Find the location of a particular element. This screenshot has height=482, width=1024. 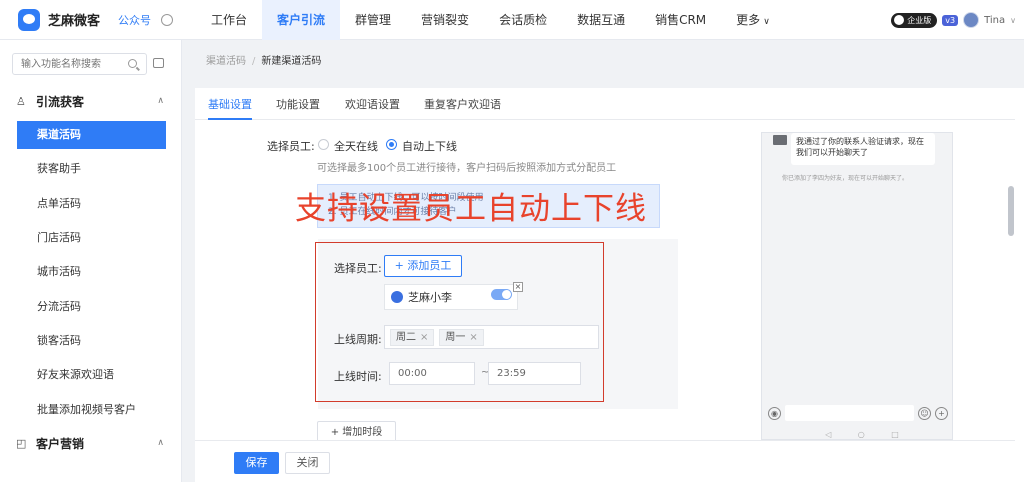

main-nav: 工作台 客户引流 群管理 营销裂变 会话质检 数据互通 销售CRM 更多 ∨ is located at coordinates (490, 20).